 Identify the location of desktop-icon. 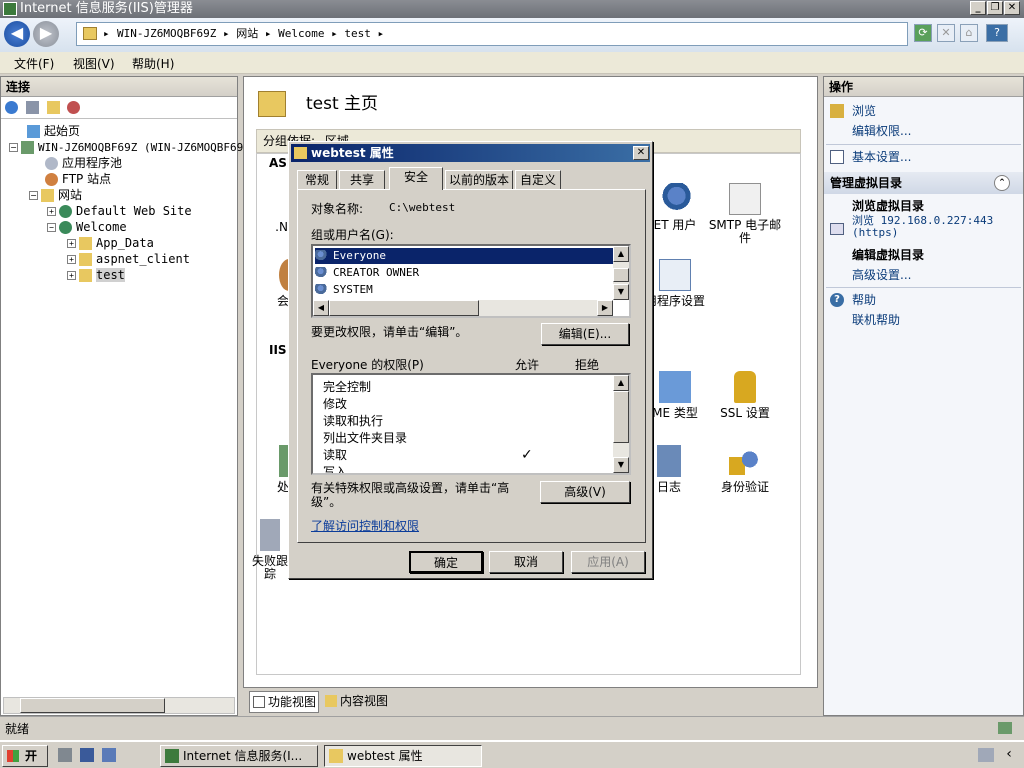
(109, 755).